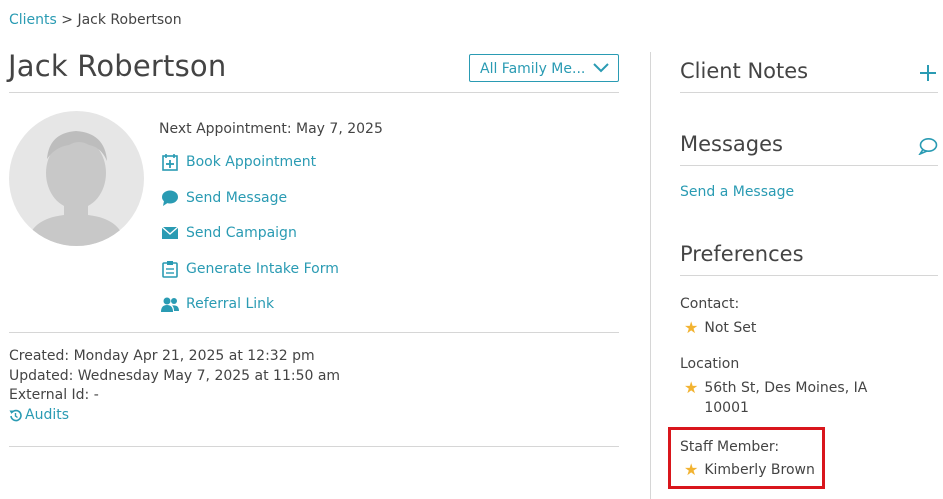 Image resolution: width=943 pixels, height=499 pixels. I want to click on location-line-2: 10001, so click(726, 408).